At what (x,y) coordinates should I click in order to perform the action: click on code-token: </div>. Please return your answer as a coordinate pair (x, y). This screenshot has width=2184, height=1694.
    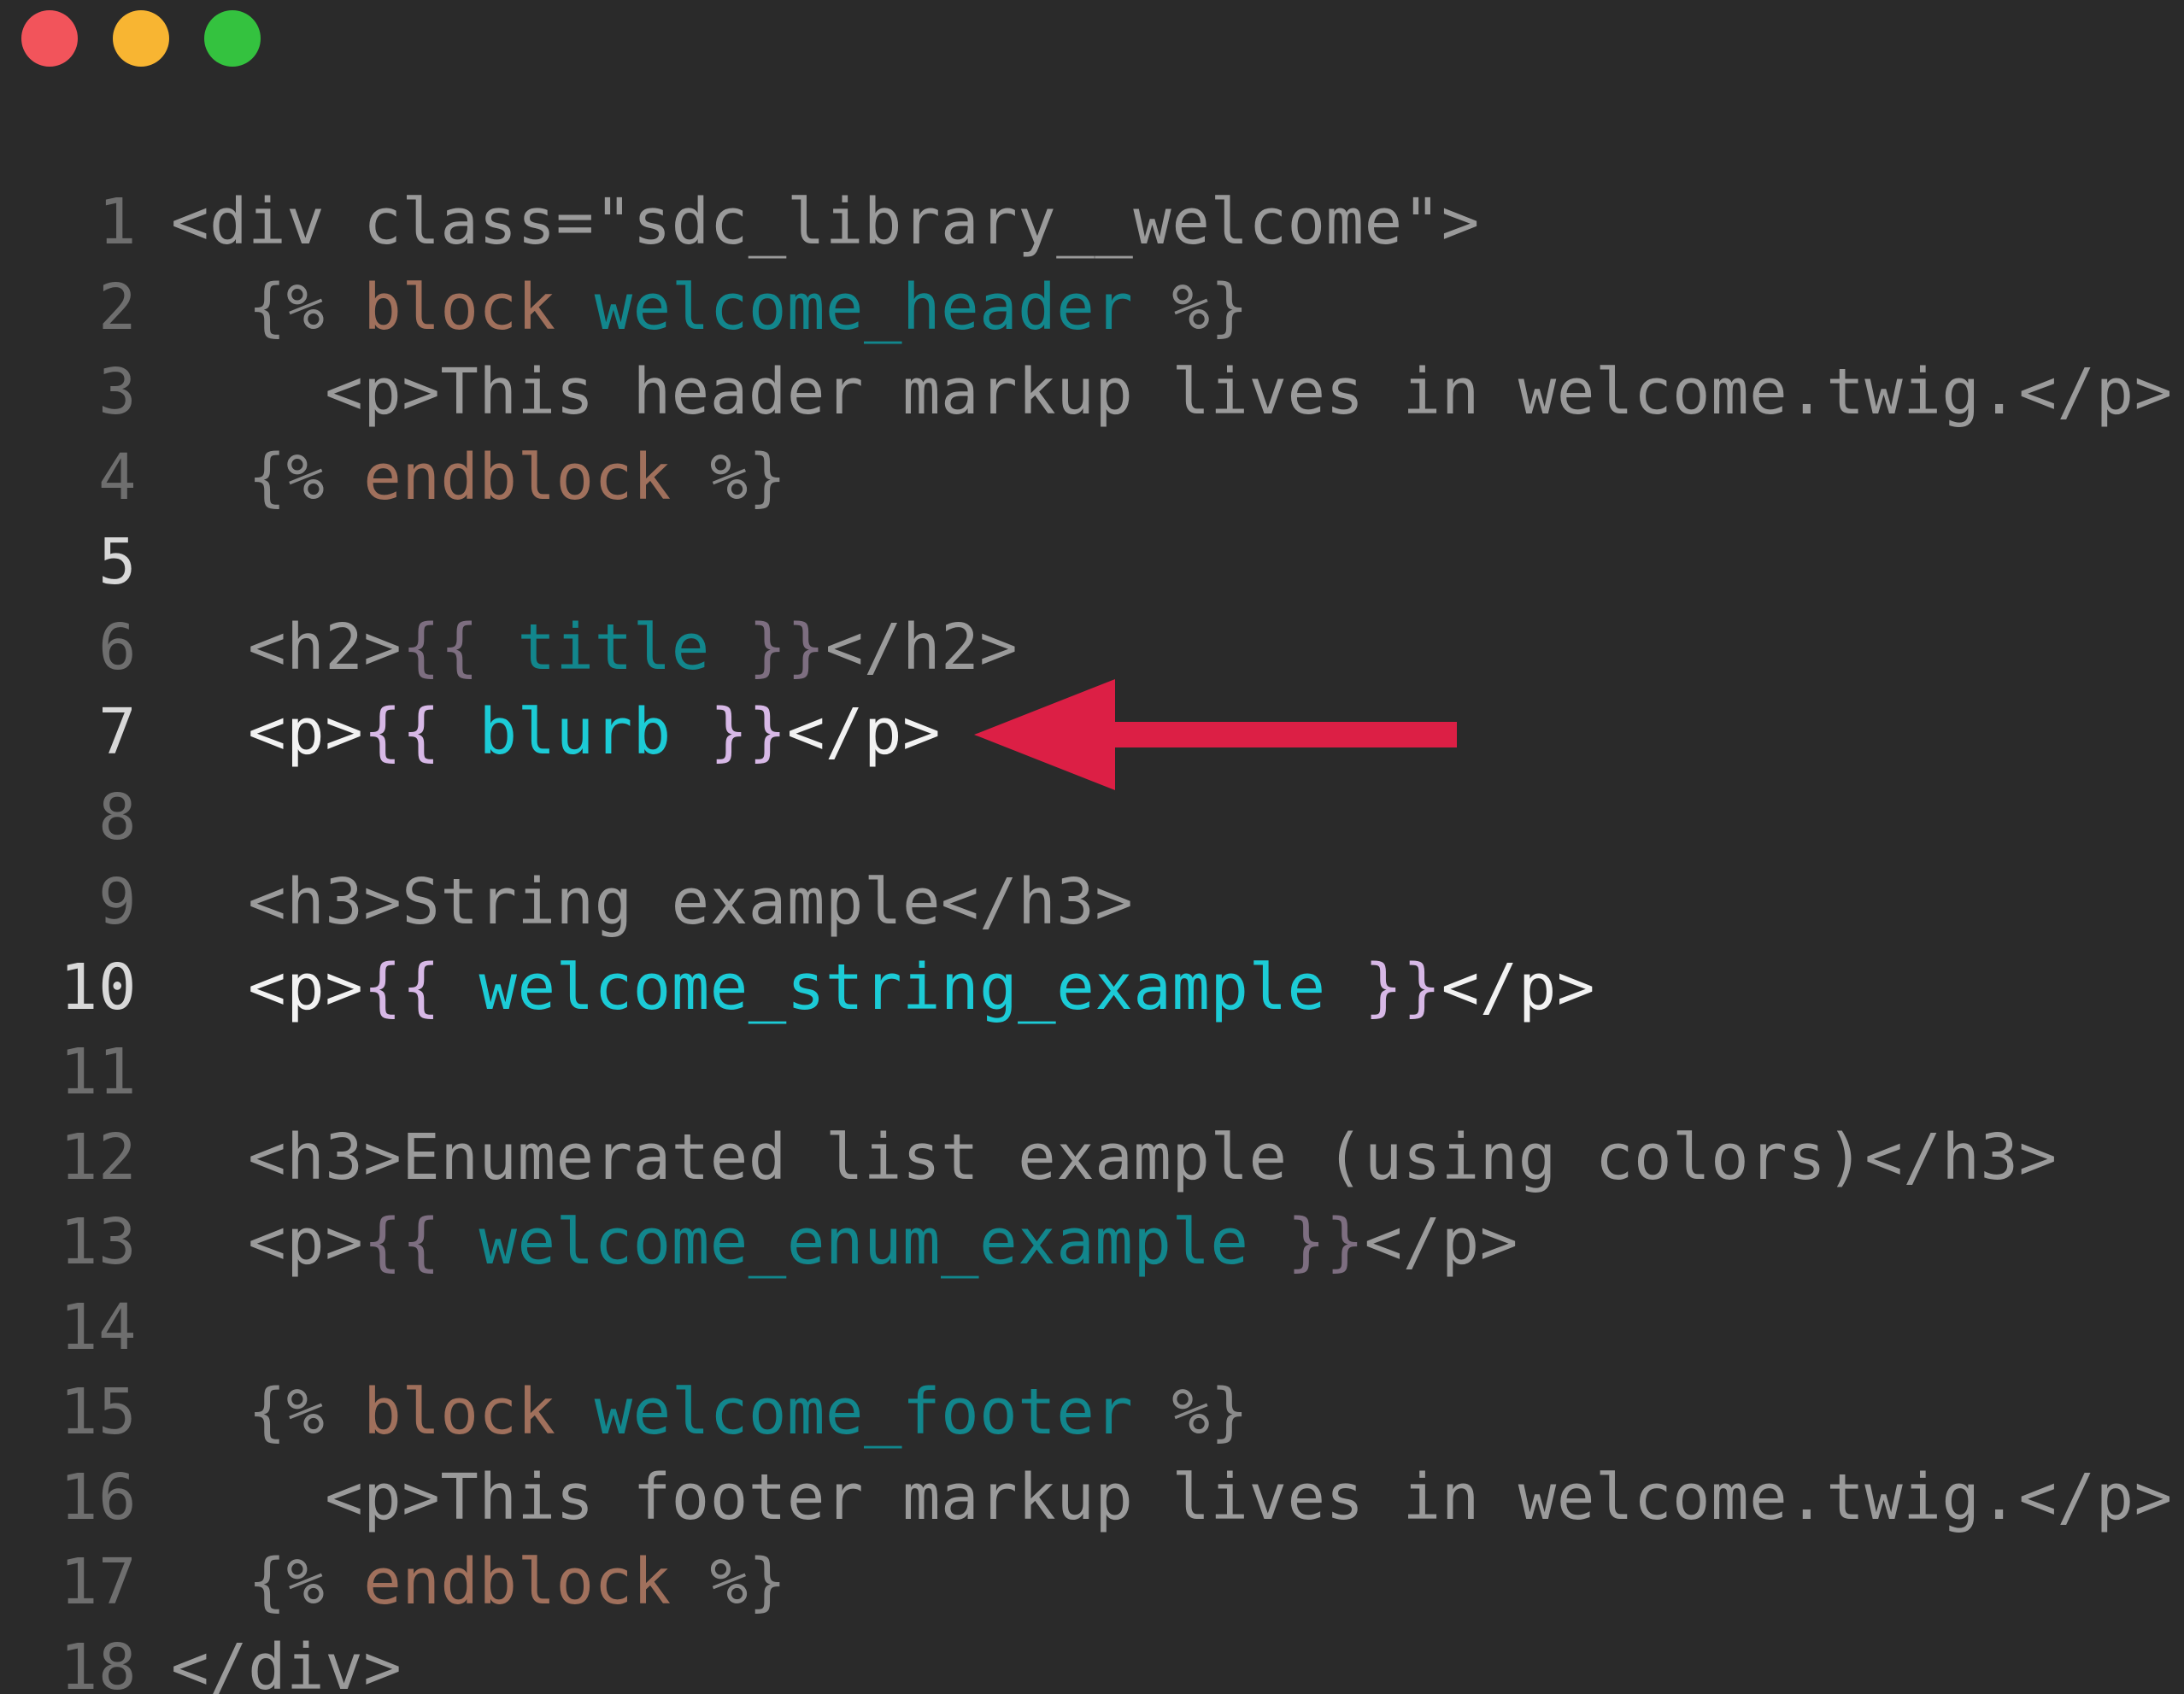
    Looking at the image, I should click on (286, 1662).